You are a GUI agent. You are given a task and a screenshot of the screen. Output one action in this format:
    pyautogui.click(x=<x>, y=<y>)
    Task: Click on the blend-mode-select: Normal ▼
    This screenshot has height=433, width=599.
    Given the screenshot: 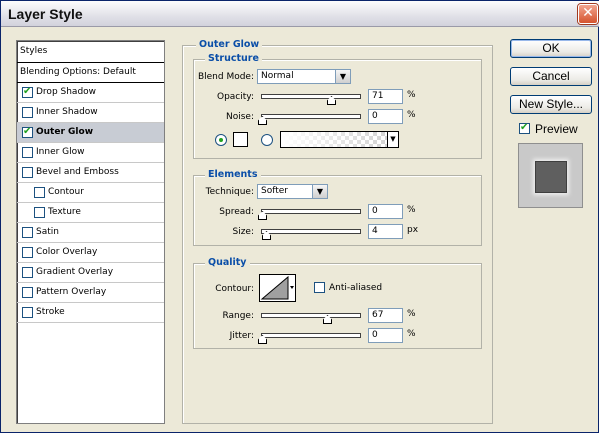 What is the action you would take?
    pyautogui.click(x=304, y=76)
    